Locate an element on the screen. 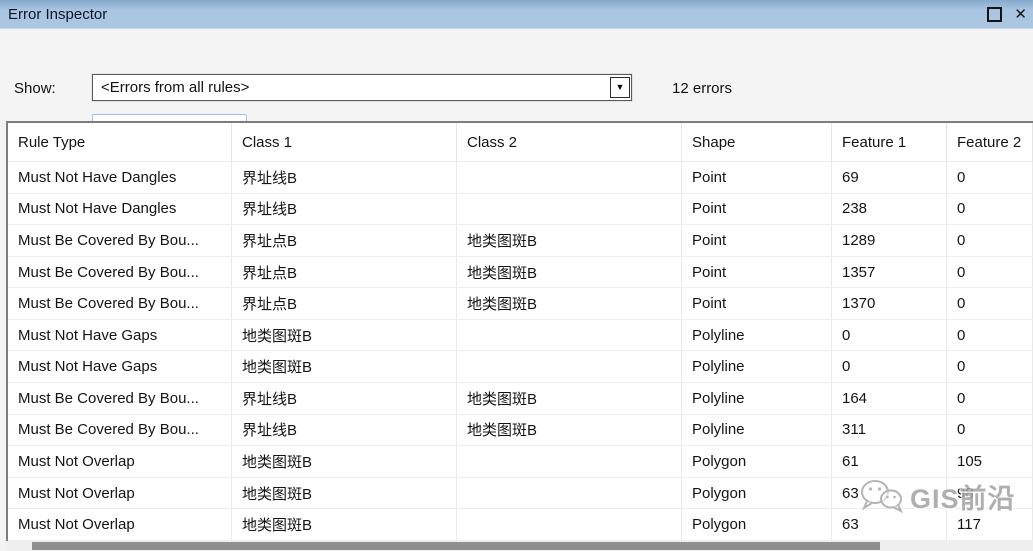 Image resolution: width=1033 pixels, height=551 pixels. cell-feature-1: 164 is located at coordinates (889, 399).